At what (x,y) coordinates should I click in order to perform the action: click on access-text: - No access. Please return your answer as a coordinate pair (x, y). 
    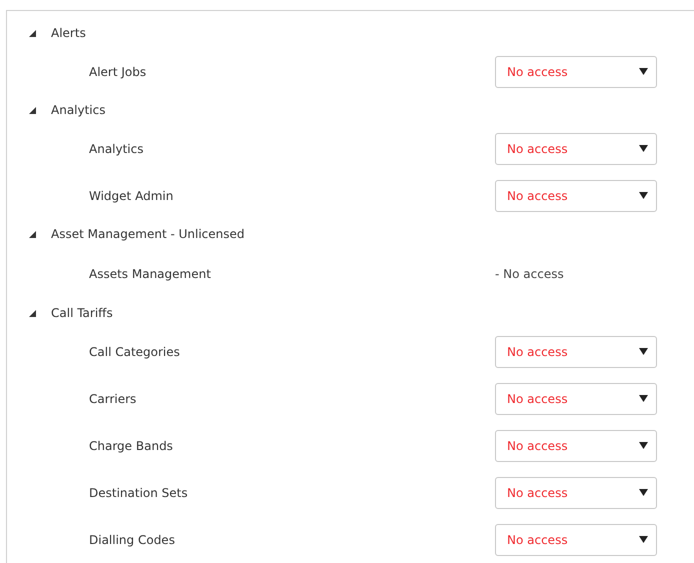
    Looking at the image, I should click on (529, 273).